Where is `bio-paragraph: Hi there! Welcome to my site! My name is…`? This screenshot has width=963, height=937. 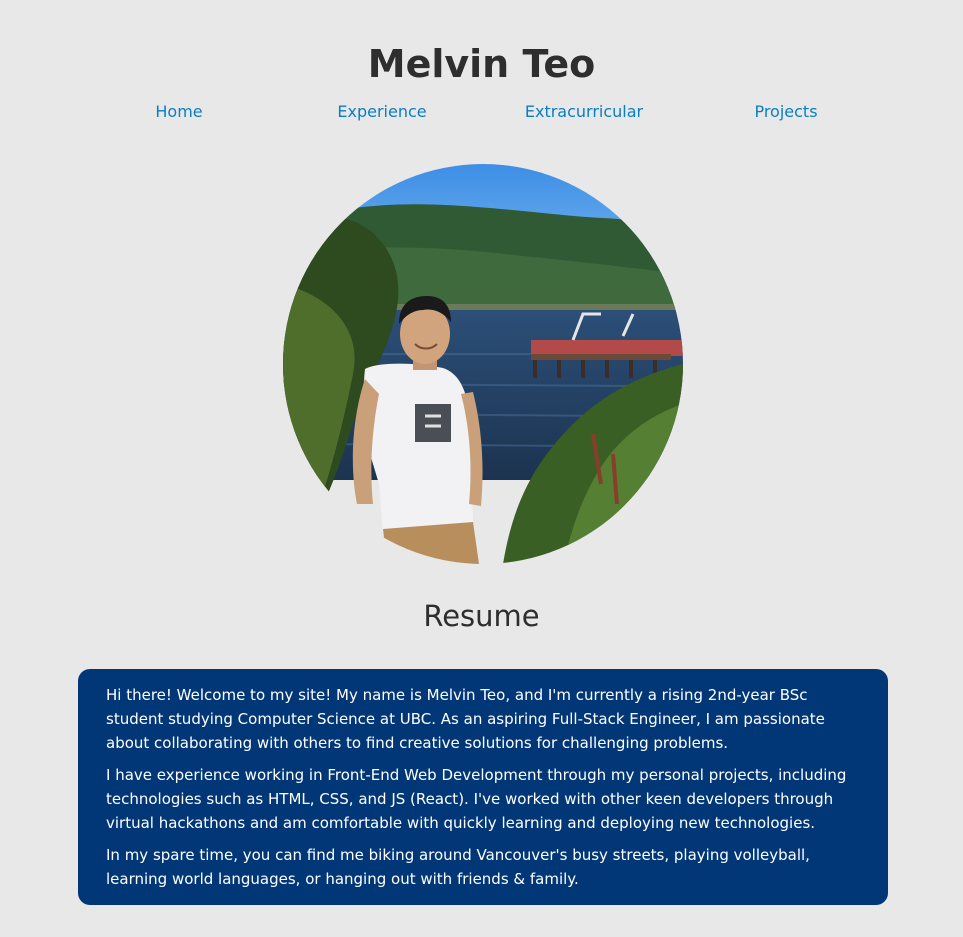
bio-paragraph: Hi there! Welcome to my site! My name is… is located at coordinates (465, 719).